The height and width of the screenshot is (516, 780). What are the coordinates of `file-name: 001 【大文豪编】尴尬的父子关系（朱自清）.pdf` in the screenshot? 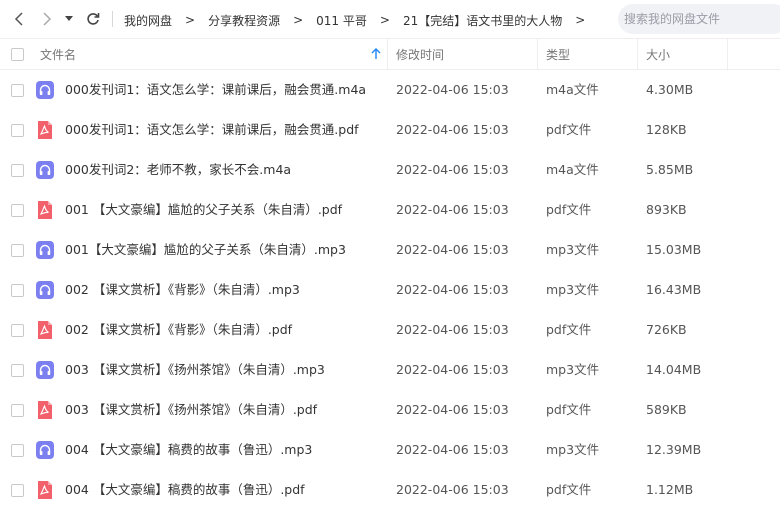 It's located at (203, 210).